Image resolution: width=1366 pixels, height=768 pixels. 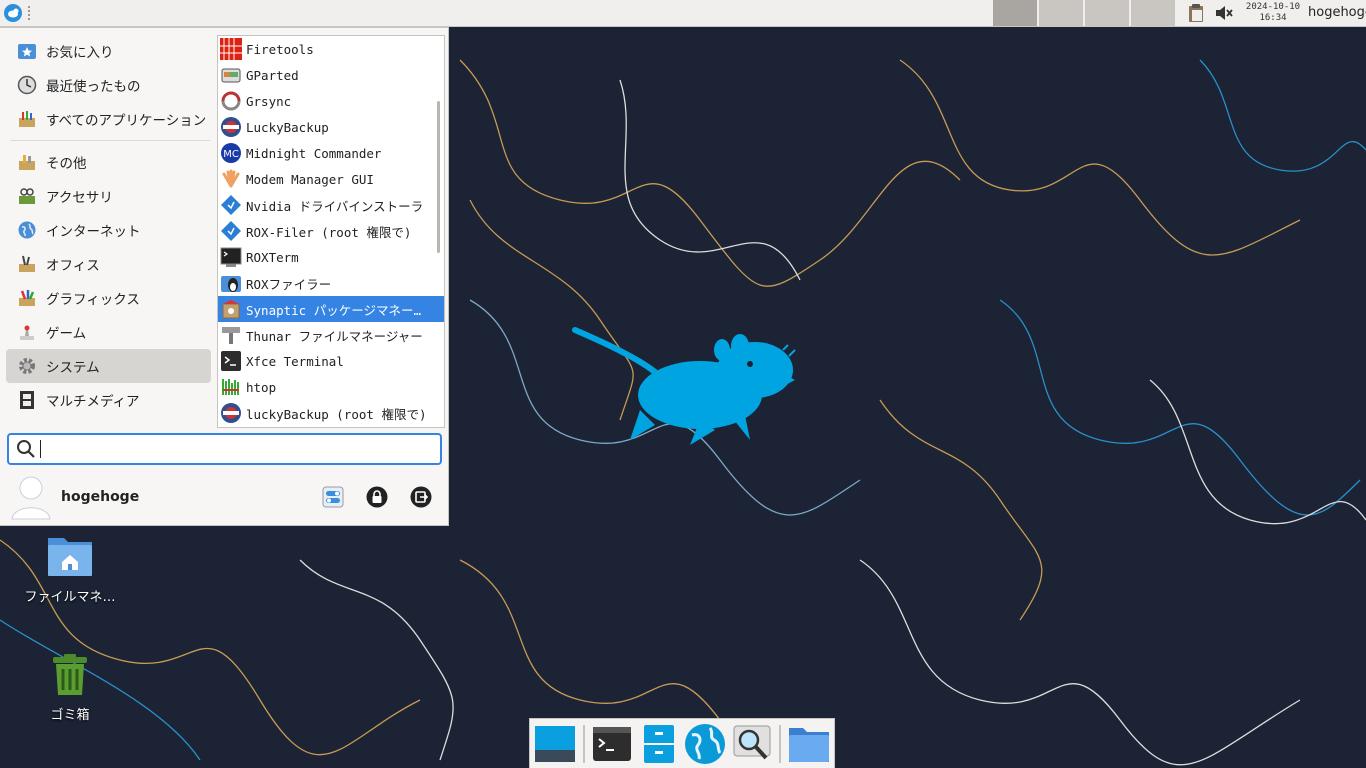 I want to click on category-label: システム, so click(x=73, y=368).